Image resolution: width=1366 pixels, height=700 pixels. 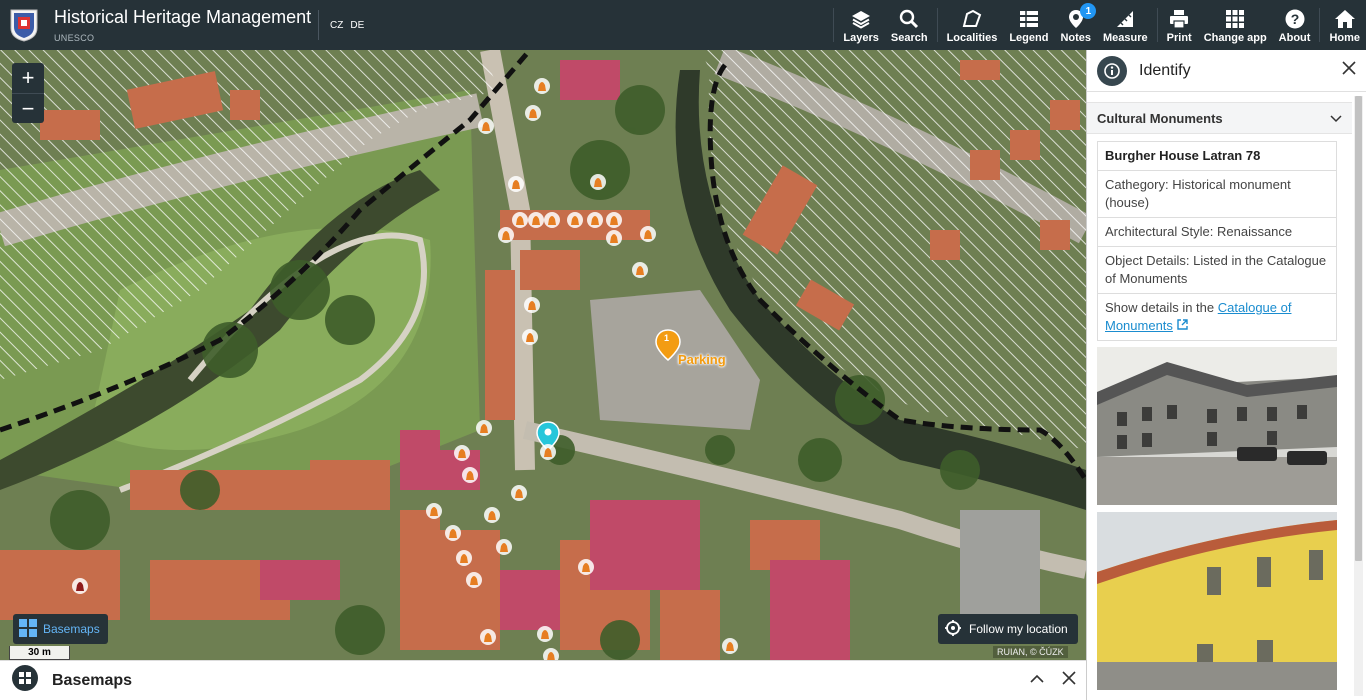 What do you see at coordinates (1030, 652) in the screenshot?
I see `map-attribution: RUIAN, © ČÚZK` at bounding box center [1030, 652].